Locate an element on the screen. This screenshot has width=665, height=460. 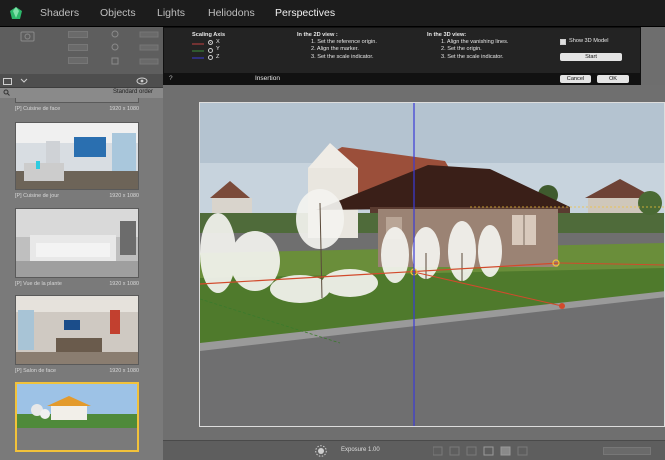
show3d-group: Show 3D Model is located at coordinates (584, 41).